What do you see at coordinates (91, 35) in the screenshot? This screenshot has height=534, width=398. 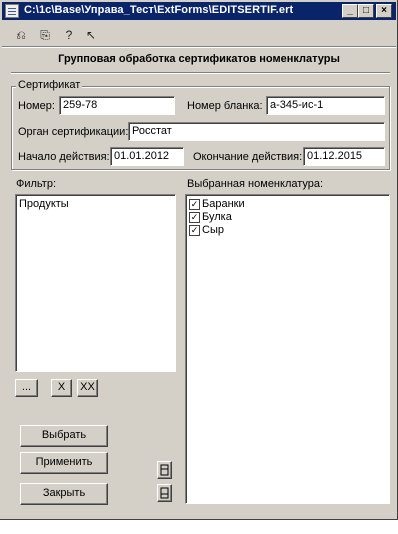 I see `whats-this-icon: ↖` at bounding box center [91, 35].